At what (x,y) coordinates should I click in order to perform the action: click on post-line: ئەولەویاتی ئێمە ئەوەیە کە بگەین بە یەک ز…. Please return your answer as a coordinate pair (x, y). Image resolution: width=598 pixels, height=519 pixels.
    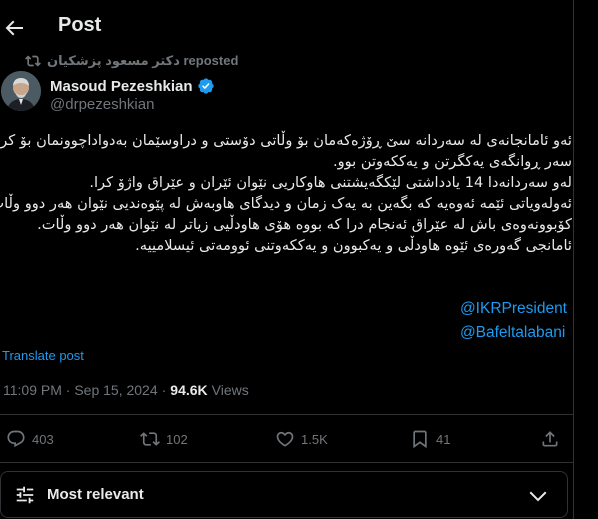
    Looking at the image, I should click on (286, 203).